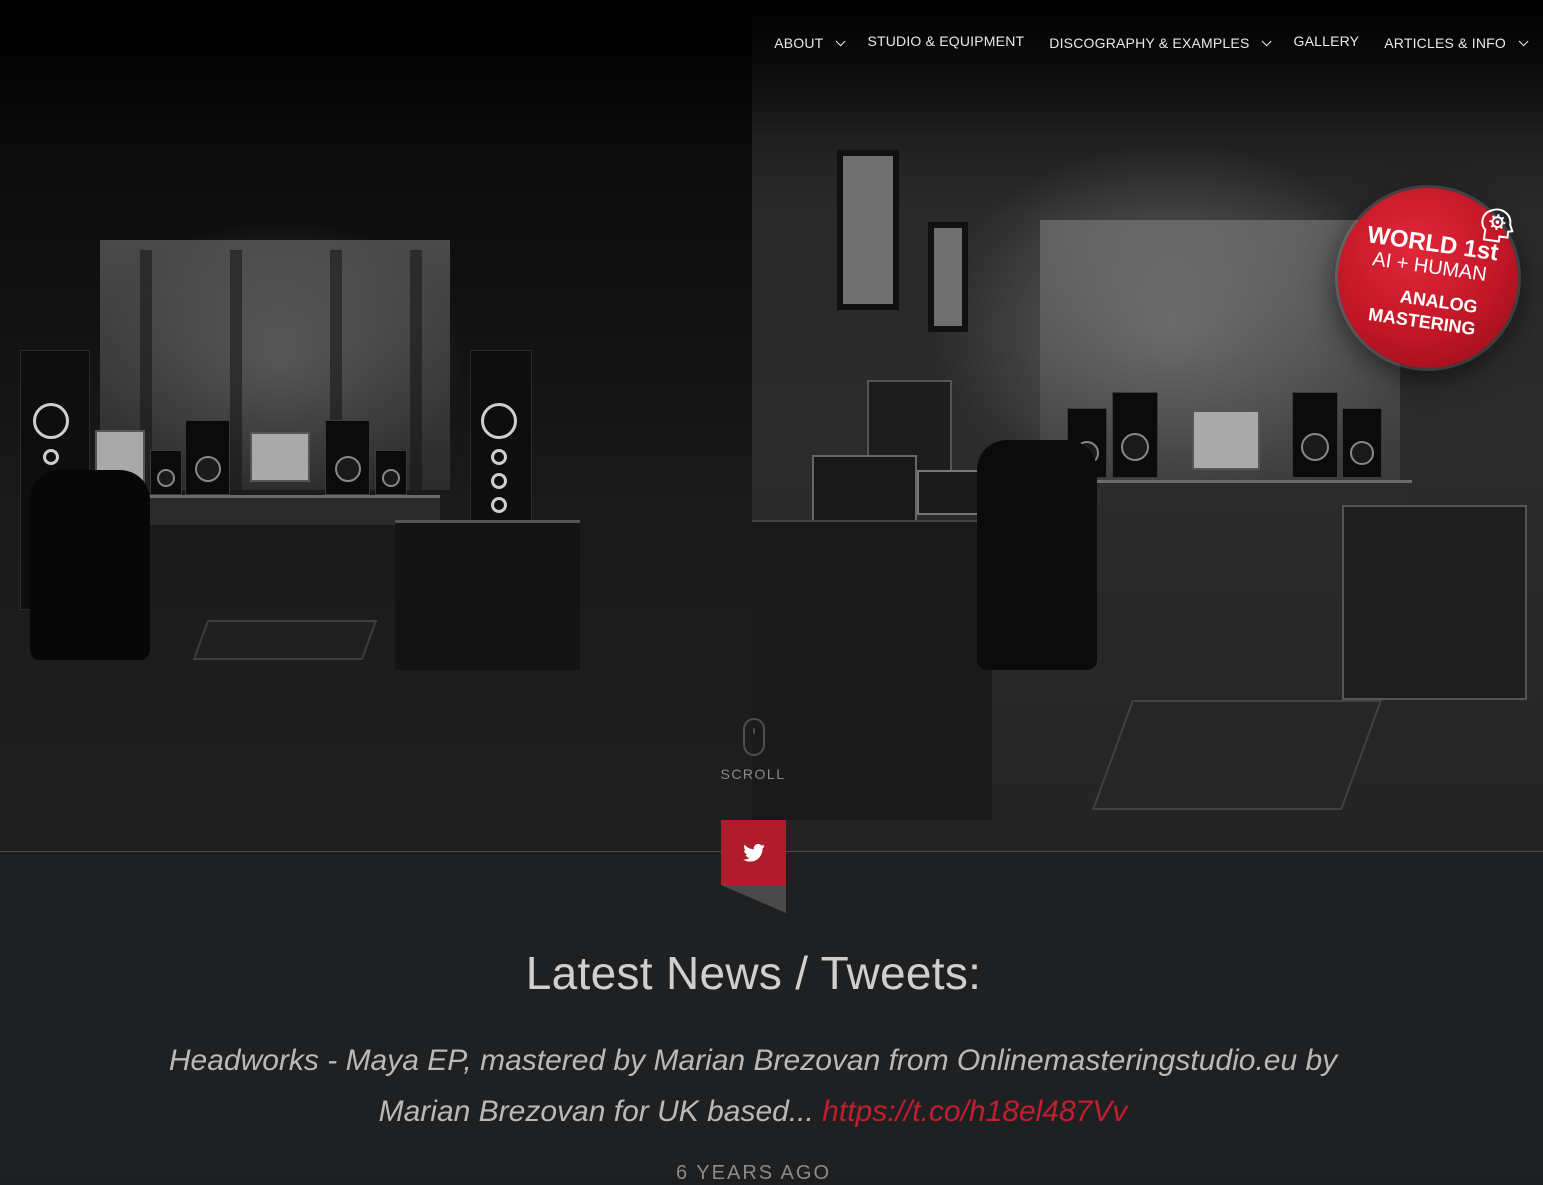 The width and height of the screenshot is (1543, 1185). Describe the element at coordinates (753, 899) in the screenshot. I see `ribbon-fold` at that location.